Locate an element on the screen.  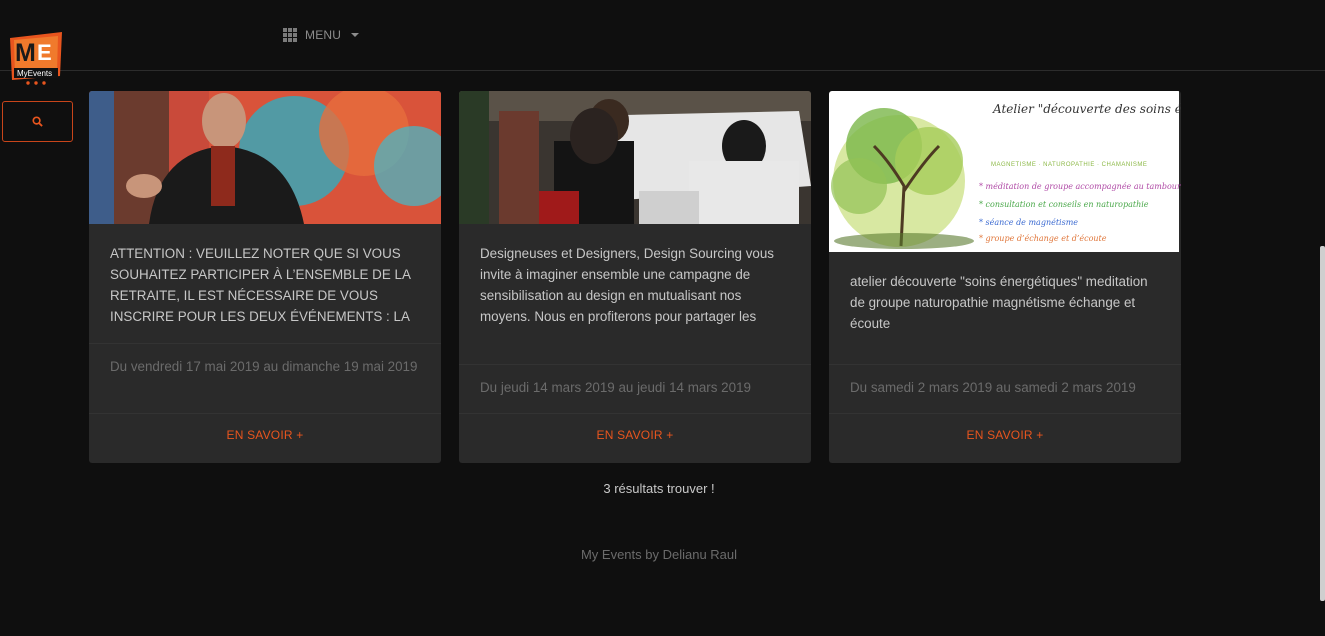
atelier-image-subtitle: MAGNETISME · NATUROPATHIE · CHAMANISME is located at coordinates (1069, 165).